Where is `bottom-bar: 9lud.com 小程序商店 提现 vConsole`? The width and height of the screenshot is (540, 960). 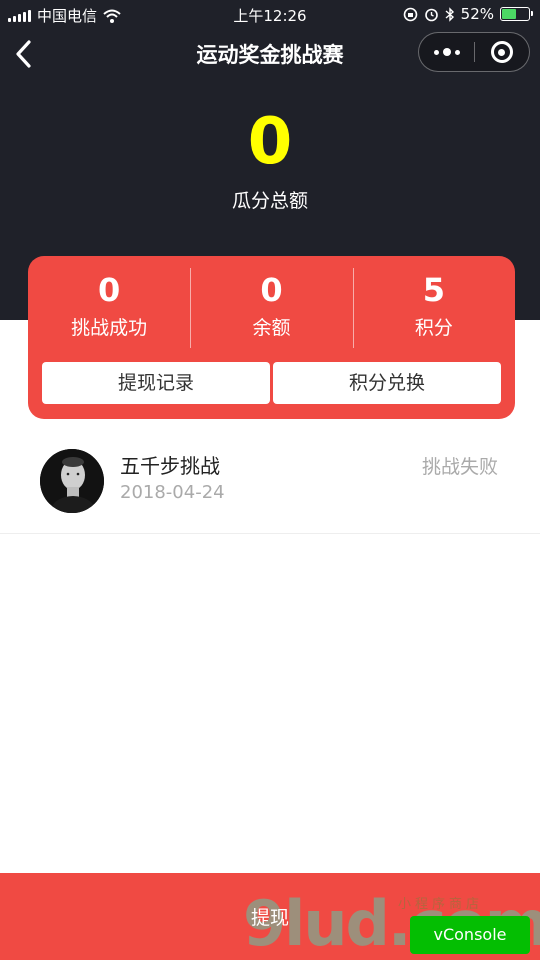 bottom-bar: 9lud.com 小程序商店 提现 vConsole is located at coordinates (270, 916).